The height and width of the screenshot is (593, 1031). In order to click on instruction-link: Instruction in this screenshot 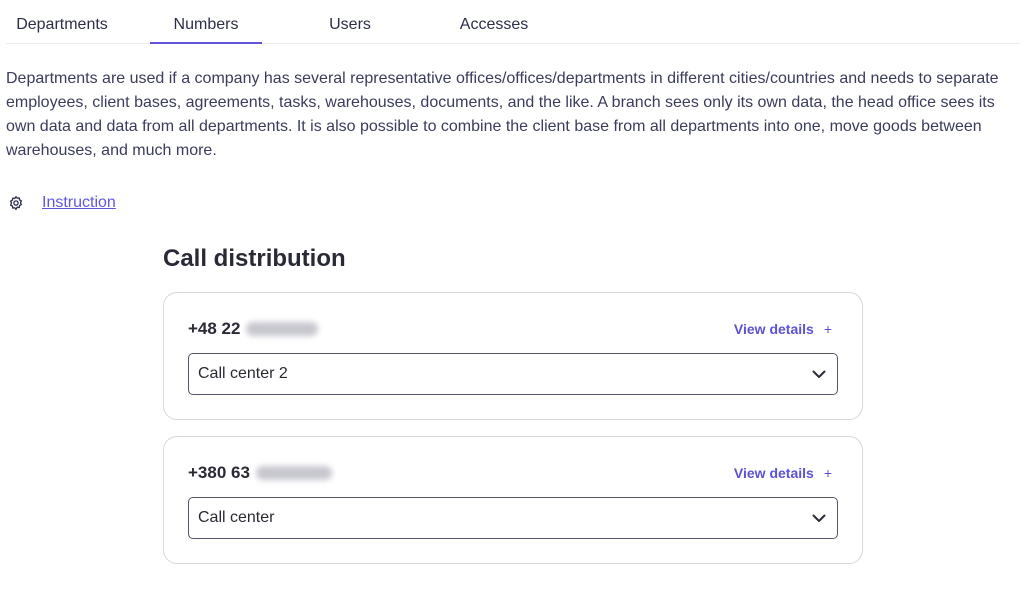, I will do `click(79, 203)`.